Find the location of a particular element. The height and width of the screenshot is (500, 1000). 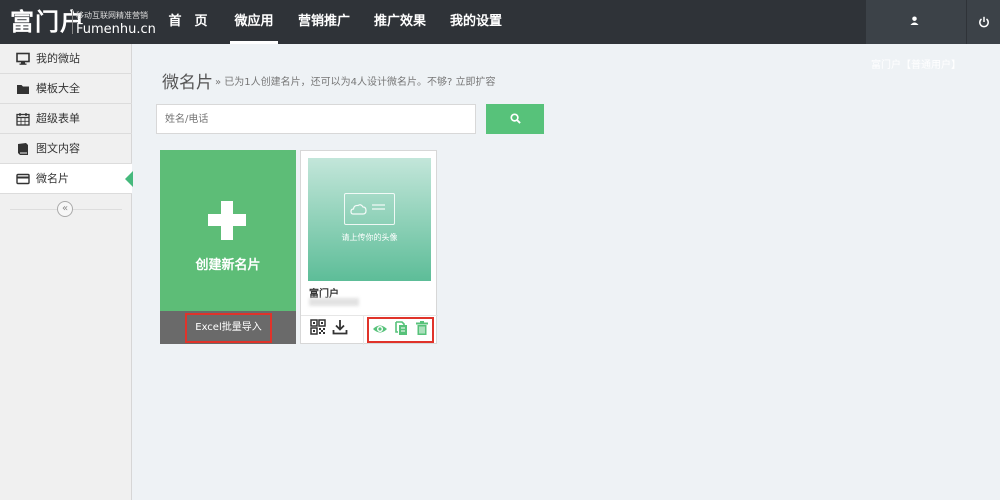

sidebar-collapse-button: « is located at coordinates (65, 209).